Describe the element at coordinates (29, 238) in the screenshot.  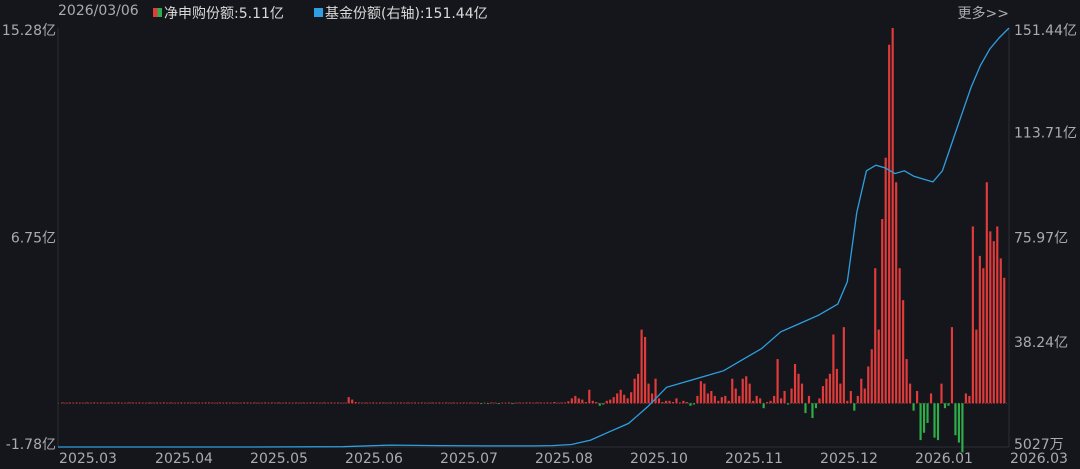
I see `left-axis-ticks: 15.28亿 6.75亿 -1.78亿` at that location.